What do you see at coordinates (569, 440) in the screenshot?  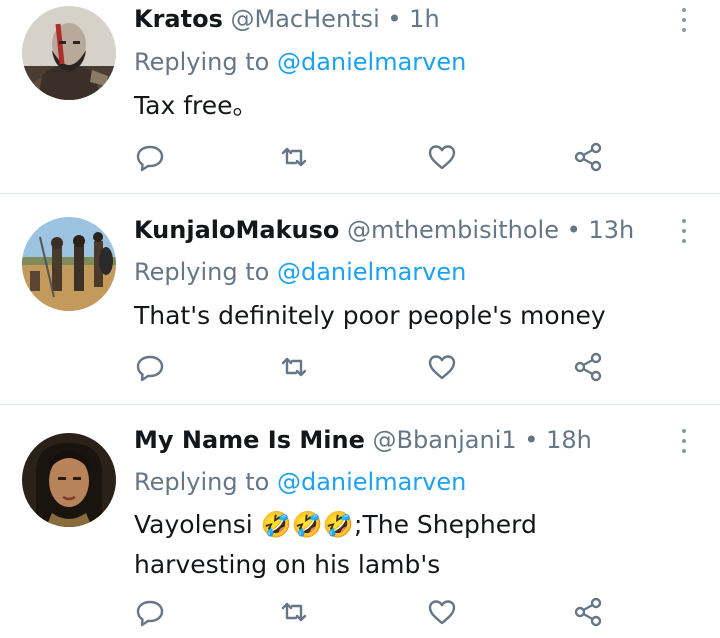 I see `timestamp: 18h` at bounding box center [569, 440].